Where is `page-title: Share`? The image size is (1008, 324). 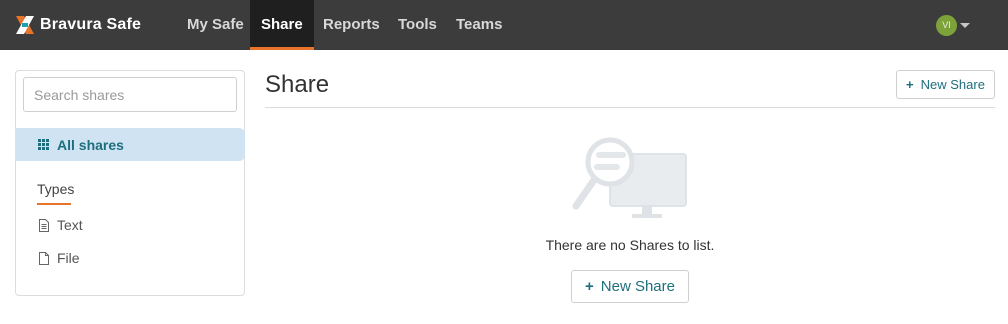
page-title: Share is located at coordinates (297, 84).